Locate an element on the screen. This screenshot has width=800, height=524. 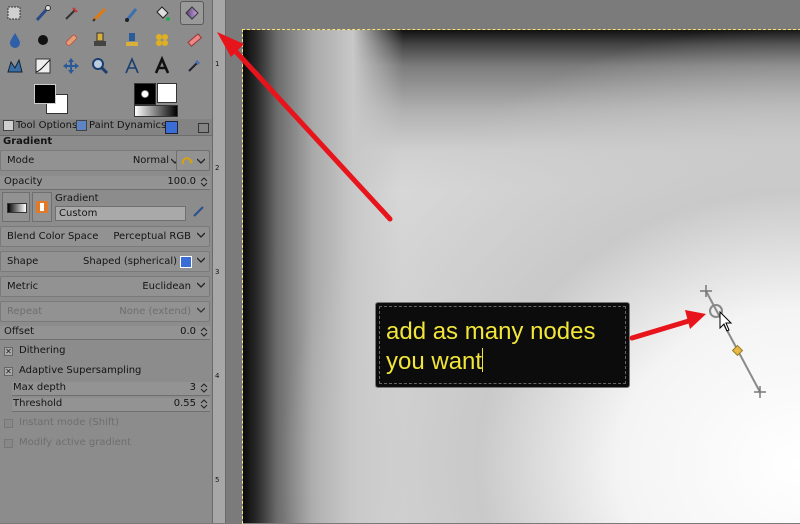
mode-reverse-button is located at coordinates (193, 160).